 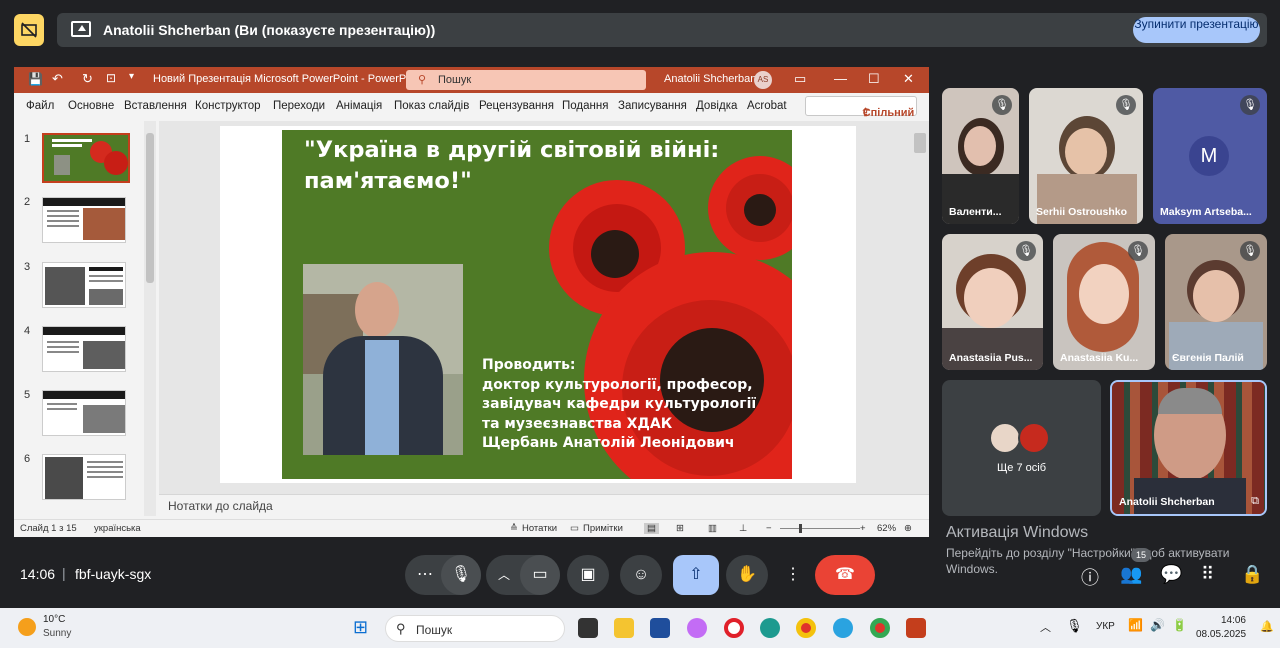 What do you see at coordinates (91, 106) in the screenshot?
I see `tab-home: Основне` at bounding box center [91, 106].